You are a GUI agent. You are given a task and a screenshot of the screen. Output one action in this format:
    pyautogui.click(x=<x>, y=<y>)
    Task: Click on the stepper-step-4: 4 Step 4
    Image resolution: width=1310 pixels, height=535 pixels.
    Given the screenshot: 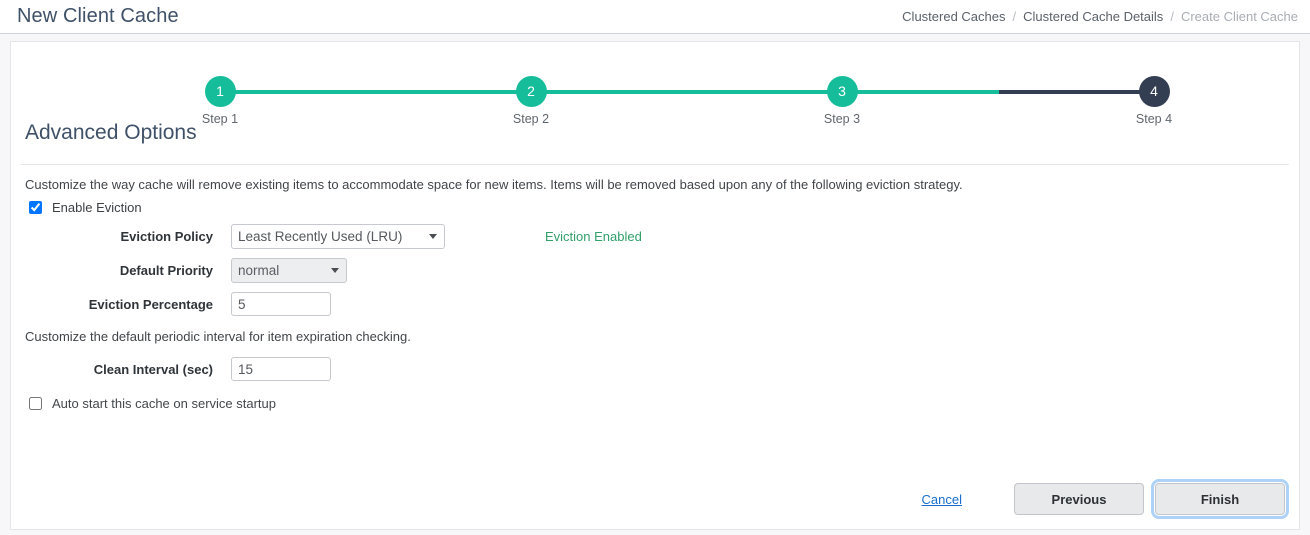 What is the action you would take?
    pyautogui.click(x=1154, y=92)
    